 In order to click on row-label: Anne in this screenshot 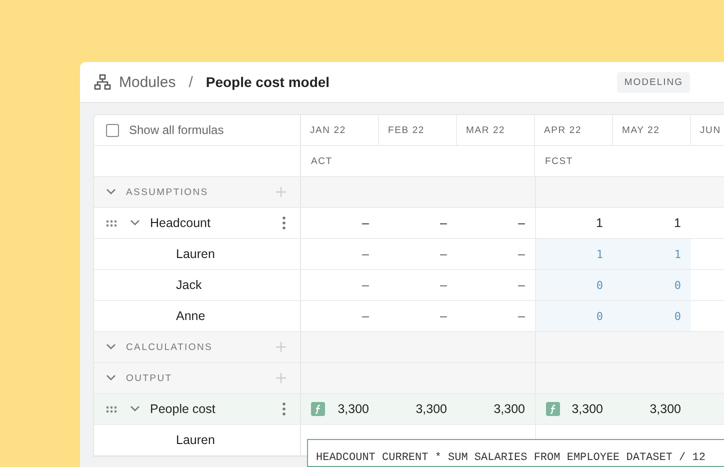, I will do `click(191, 316)`.